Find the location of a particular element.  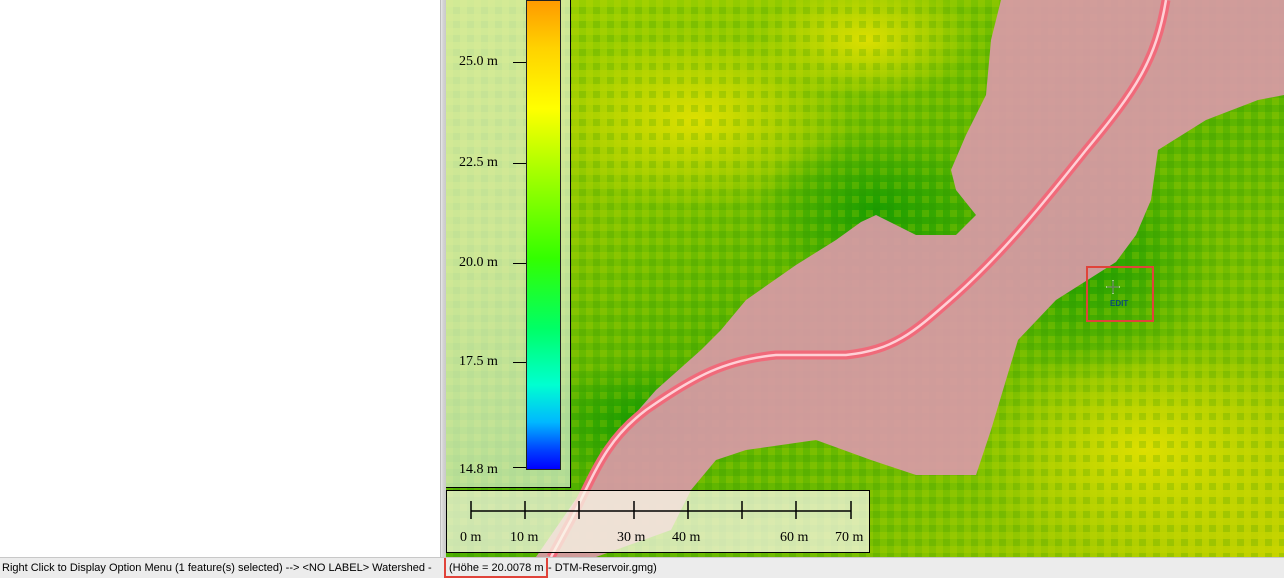

legend-tick-label: 20.0 m is located at coordinates (478, 262).